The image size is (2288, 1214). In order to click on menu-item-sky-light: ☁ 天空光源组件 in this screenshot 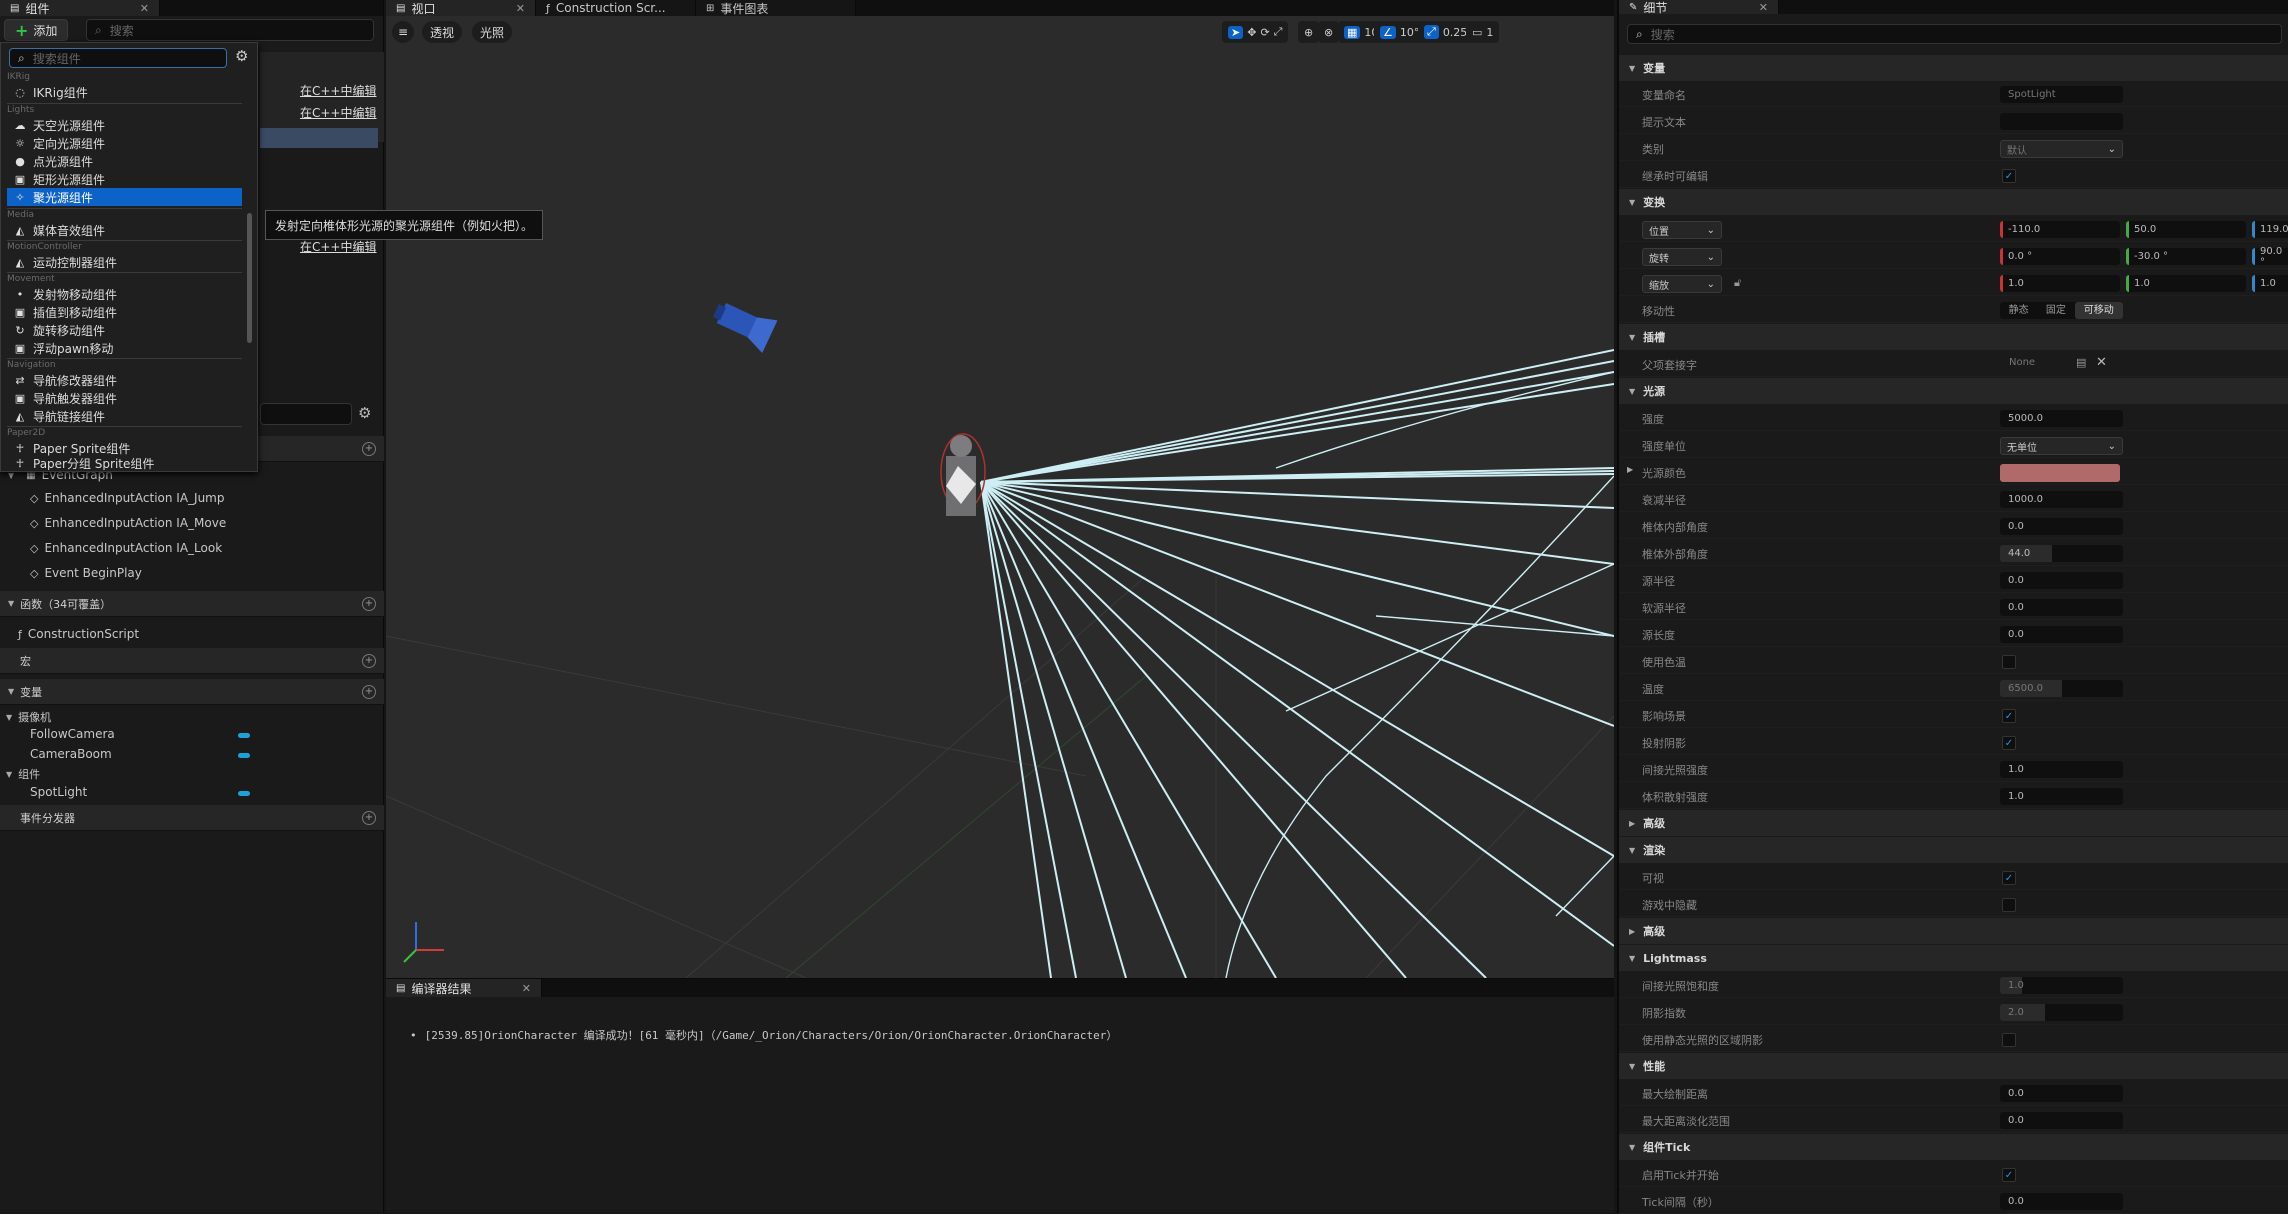, I will do `click(124, 125)`.